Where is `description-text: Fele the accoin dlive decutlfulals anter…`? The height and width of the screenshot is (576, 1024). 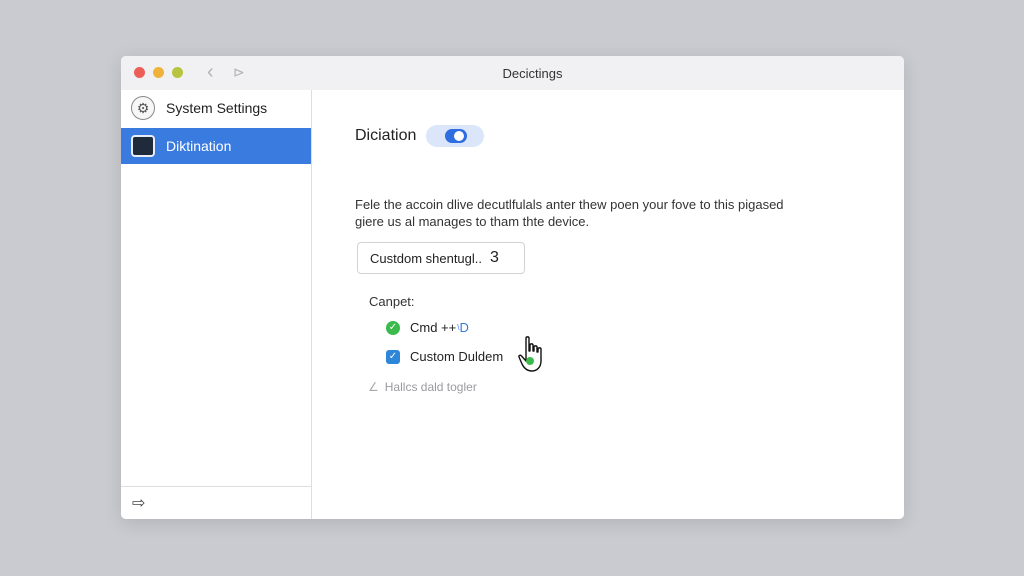 description-text: Fele the accoin dlive decutlfulals anter… is located at coordinates (569, 213).